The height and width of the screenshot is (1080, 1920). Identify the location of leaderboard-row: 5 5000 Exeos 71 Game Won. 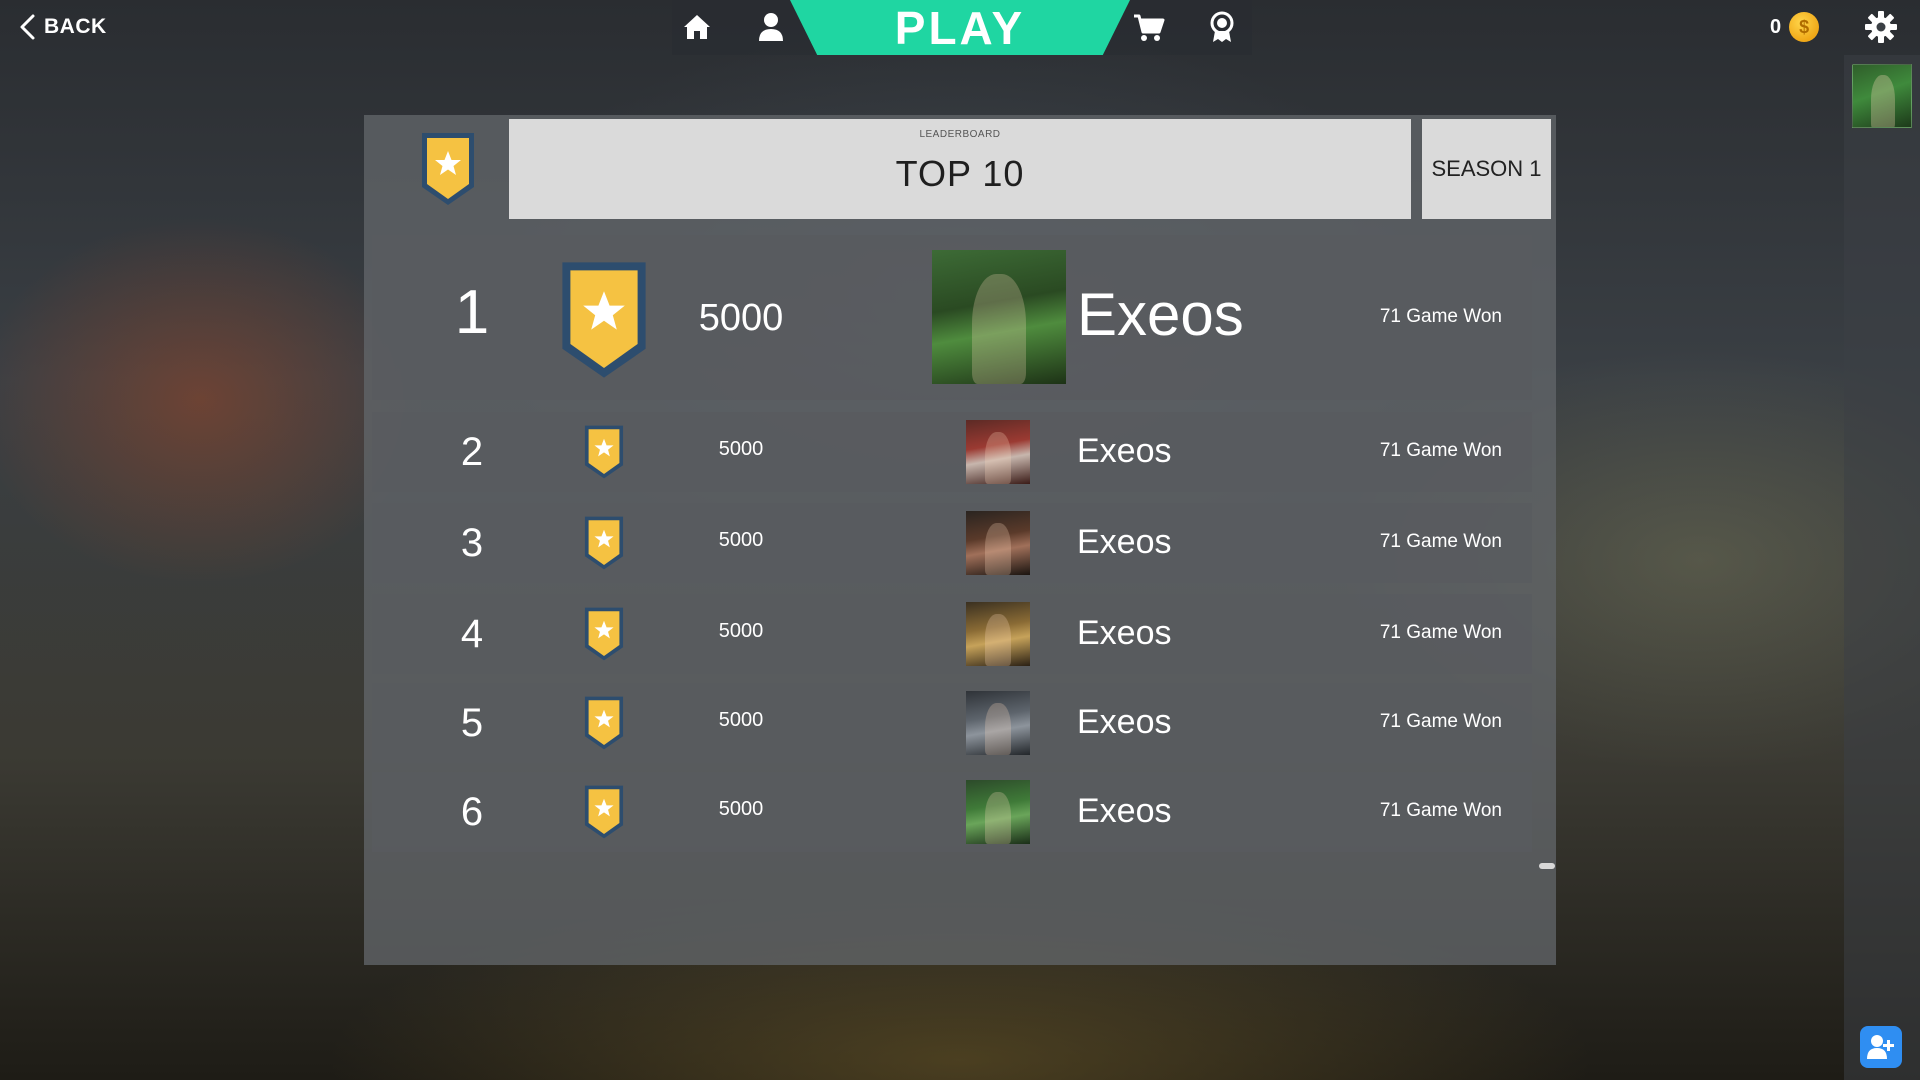
(952, 723).